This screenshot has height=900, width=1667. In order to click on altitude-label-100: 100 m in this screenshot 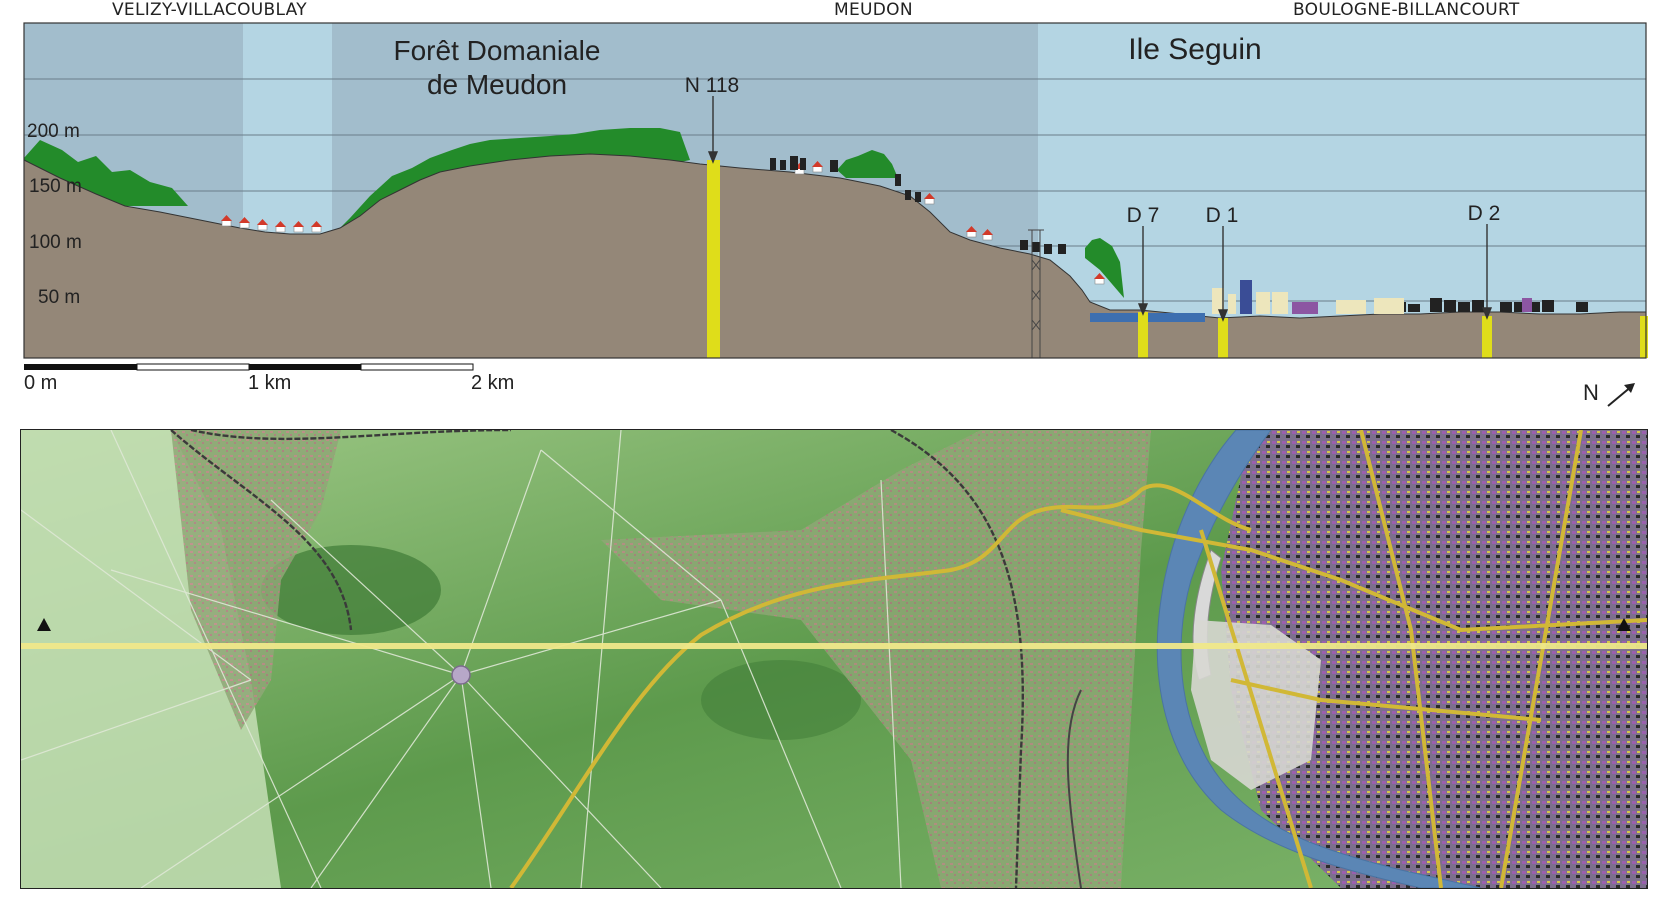, I will do `click(55, 242)`.